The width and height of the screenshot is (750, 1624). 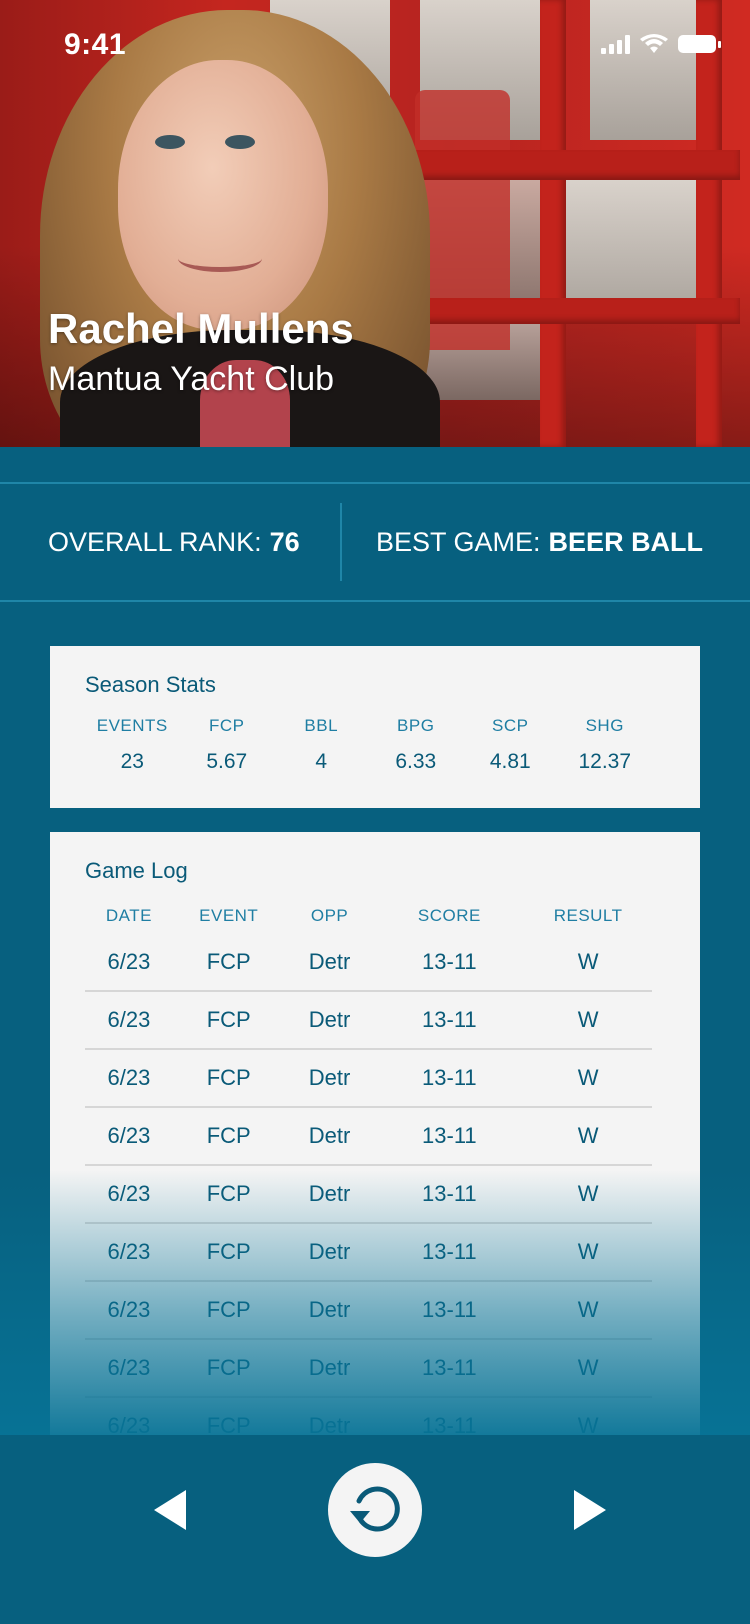 I want to click on stat-label: BPG, so click(x=416, y=725).